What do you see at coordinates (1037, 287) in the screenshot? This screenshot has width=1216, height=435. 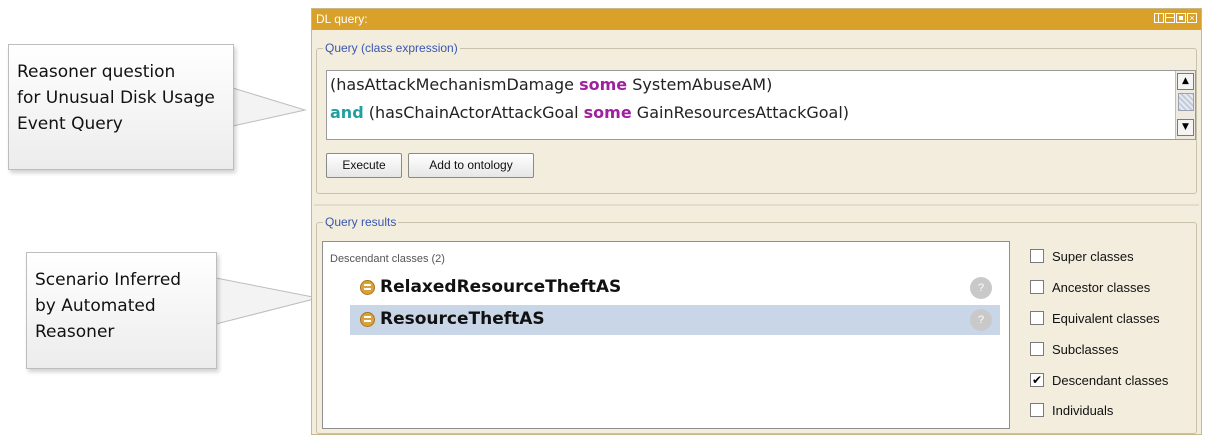 I see `ancestor-classes-checkbox` at bounding box center [1037, 287].